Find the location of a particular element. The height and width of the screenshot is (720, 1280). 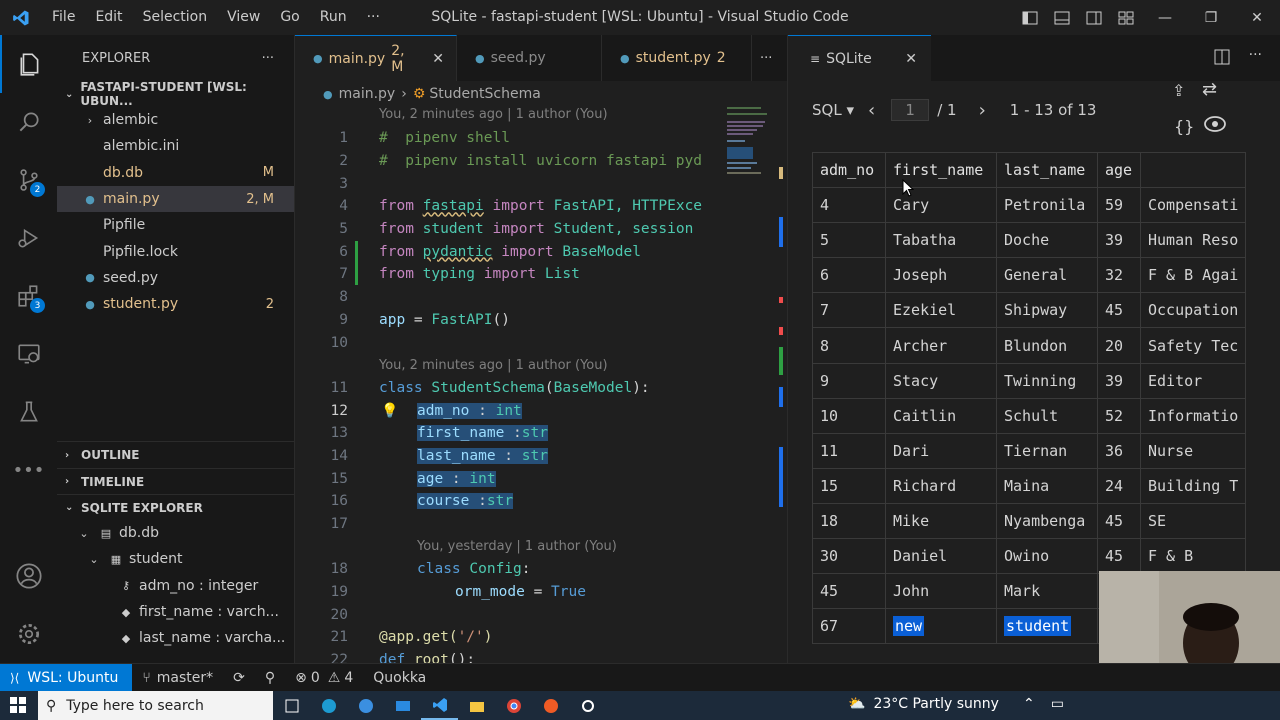

menu-go: Go is located at coordinates (289, 17).